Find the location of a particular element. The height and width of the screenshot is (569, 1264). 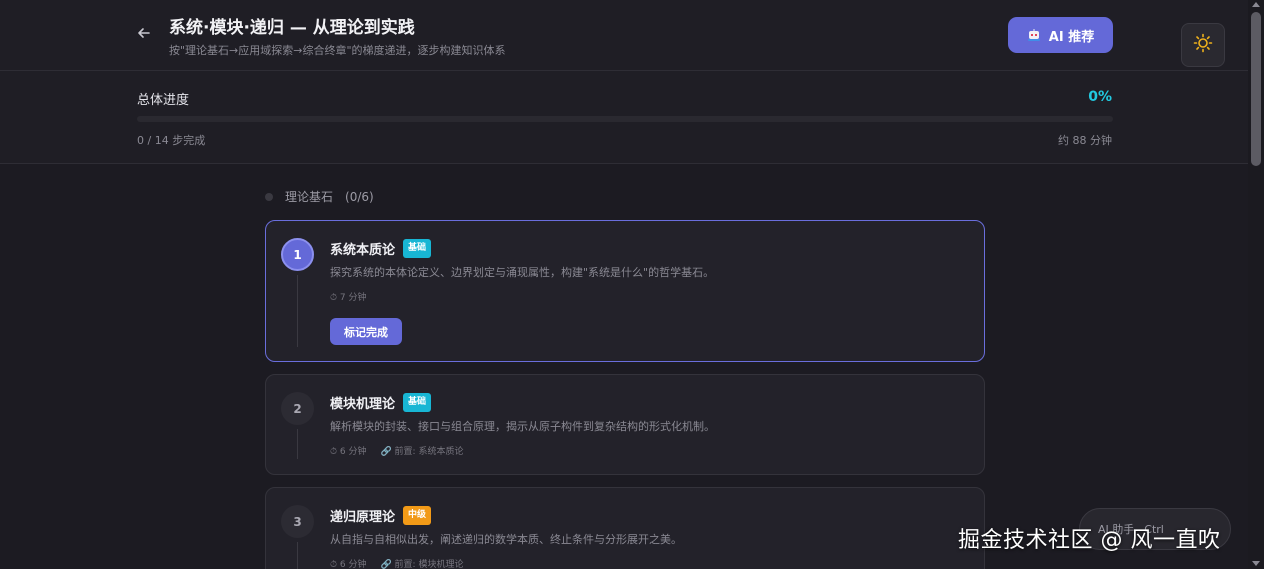

step-number: 1 is located at coordinates (297, 254).